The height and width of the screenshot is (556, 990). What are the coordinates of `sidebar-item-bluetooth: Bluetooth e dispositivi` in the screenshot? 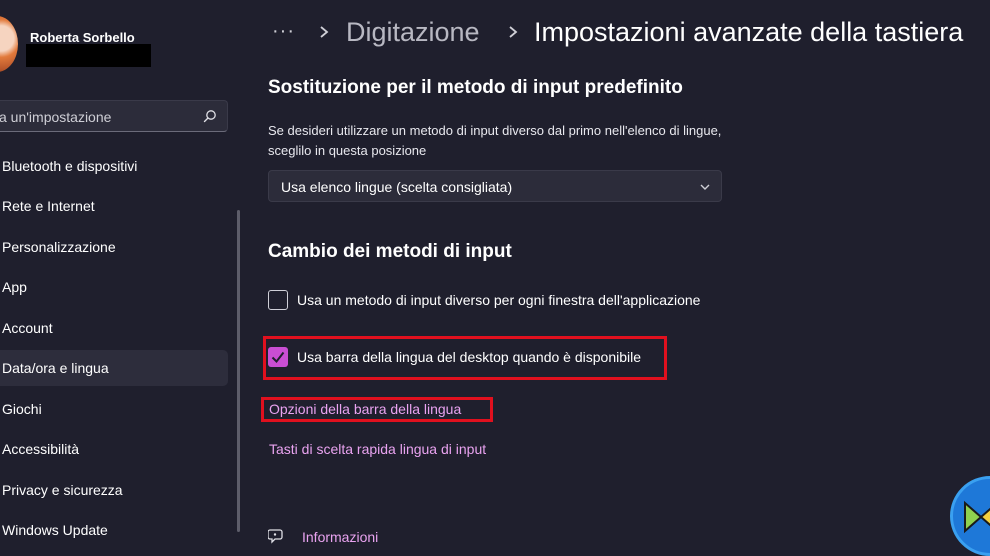 It's located at (114, 166).